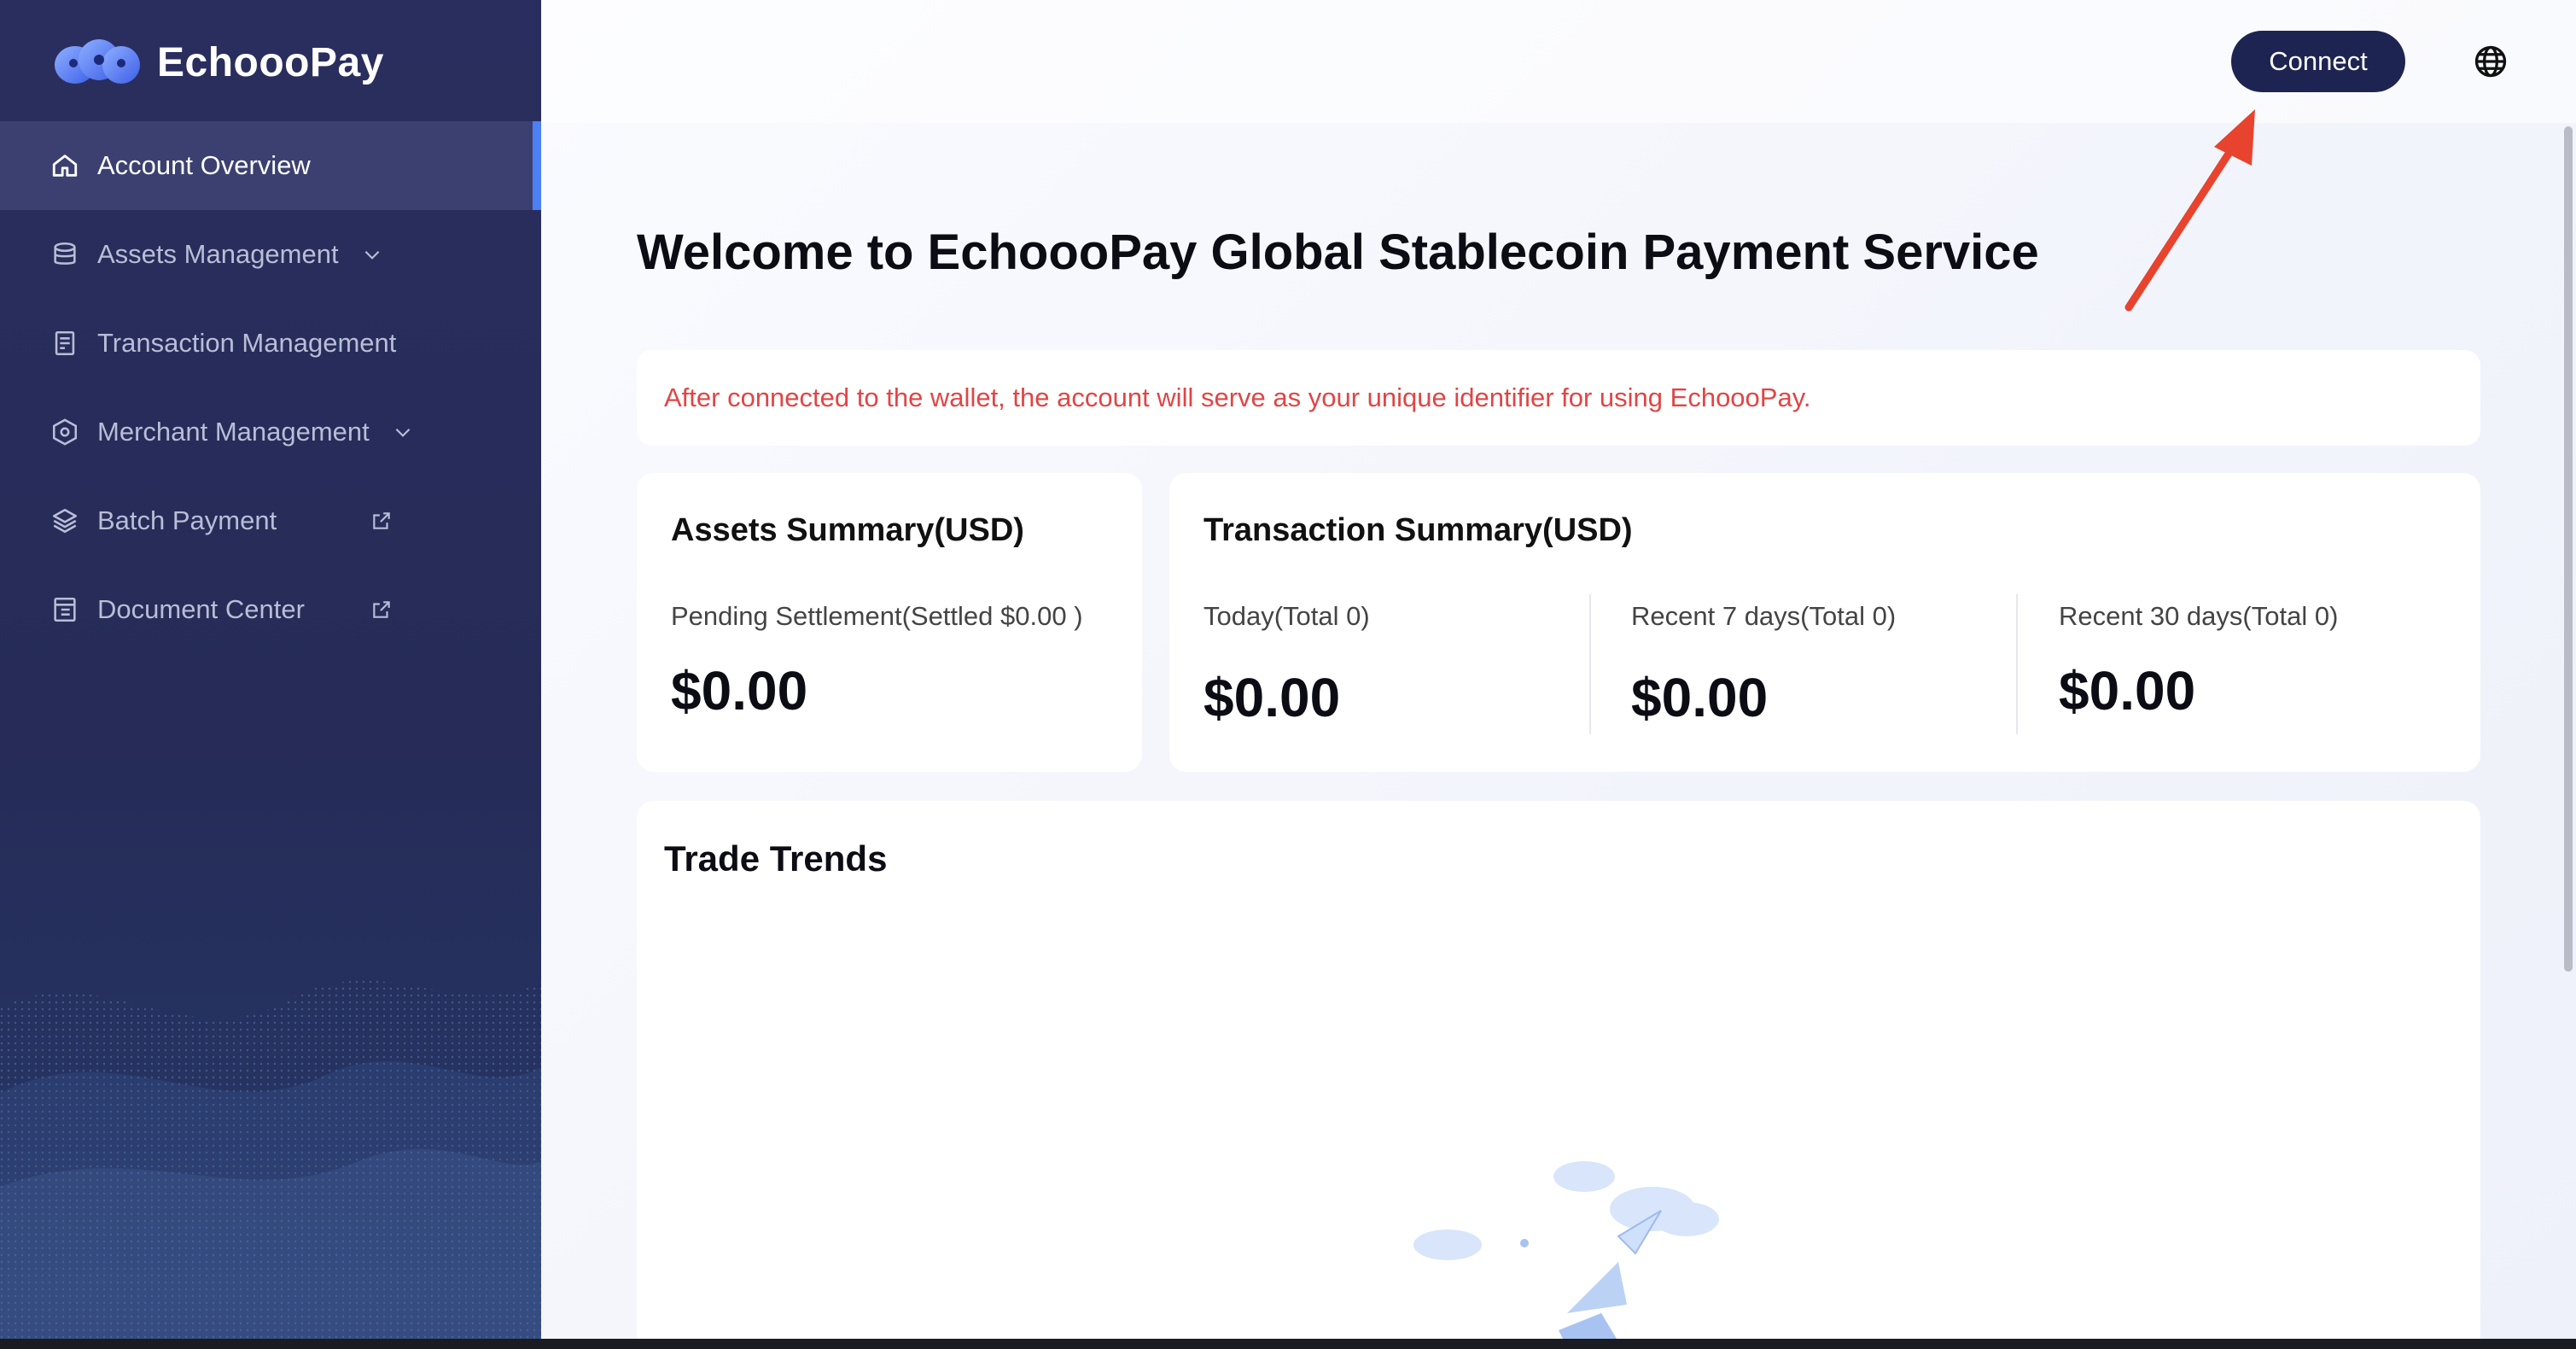 The width and height of the screenshot is (2576, 1349). Describe the element at coordinates (1272, 697) in the screenshot. I see `today-value: $0.00` at that location.